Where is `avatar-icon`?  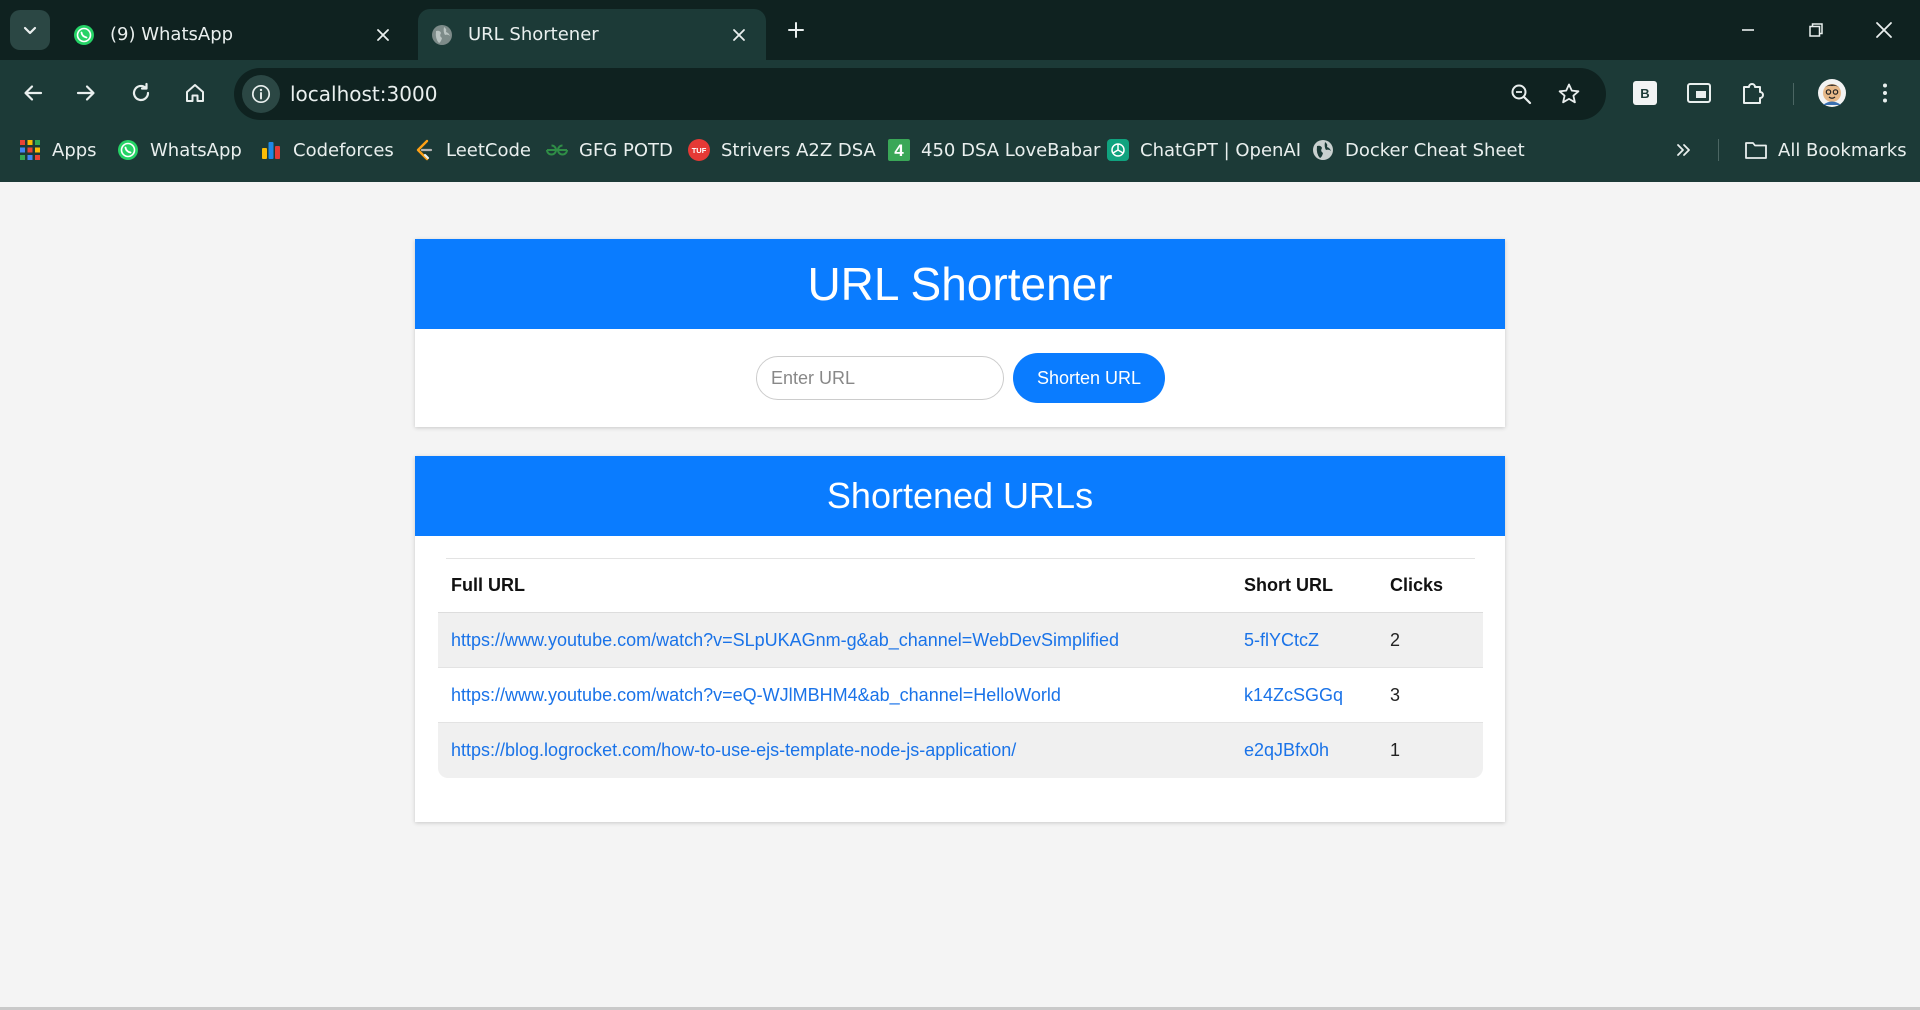
avatar-icon is located at coordinates (1832, 93).